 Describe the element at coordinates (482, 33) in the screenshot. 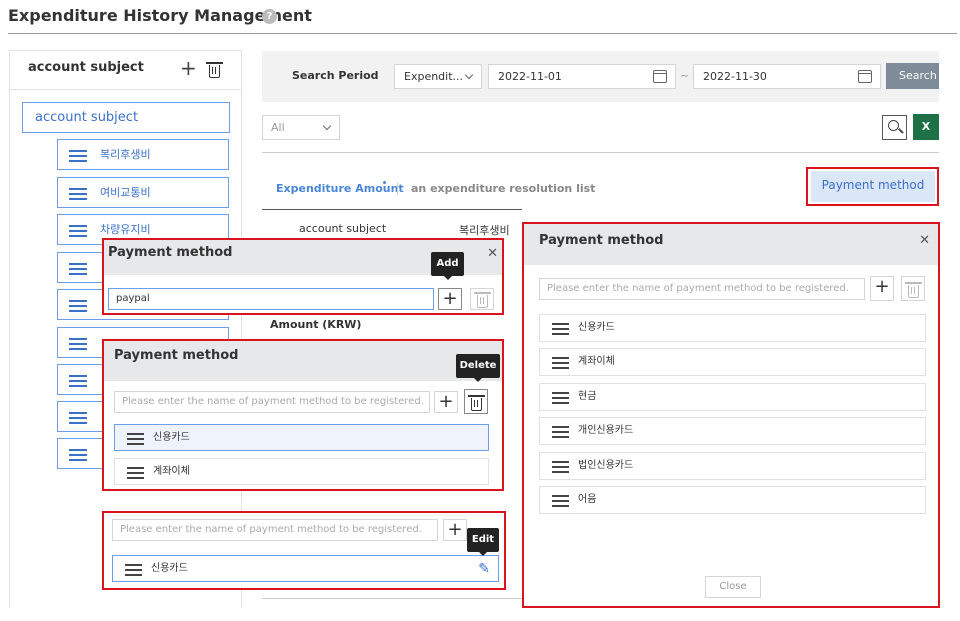

I see `title-divider` at that location.